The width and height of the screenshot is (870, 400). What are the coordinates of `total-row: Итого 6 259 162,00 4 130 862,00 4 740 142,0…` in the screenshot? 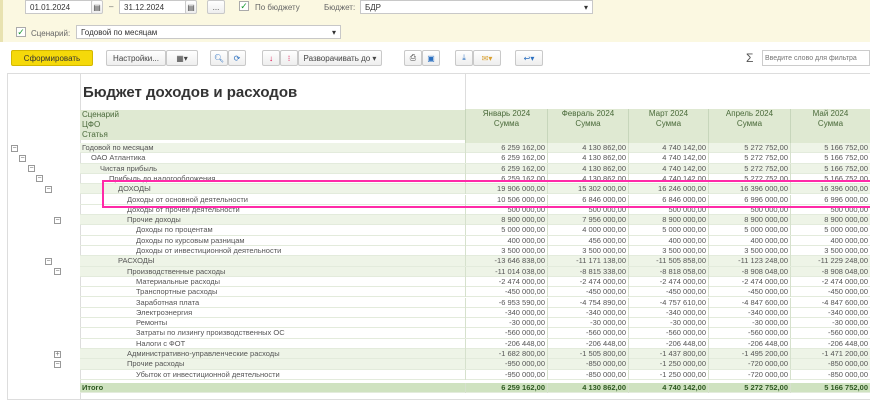 It's located at (475, 388).